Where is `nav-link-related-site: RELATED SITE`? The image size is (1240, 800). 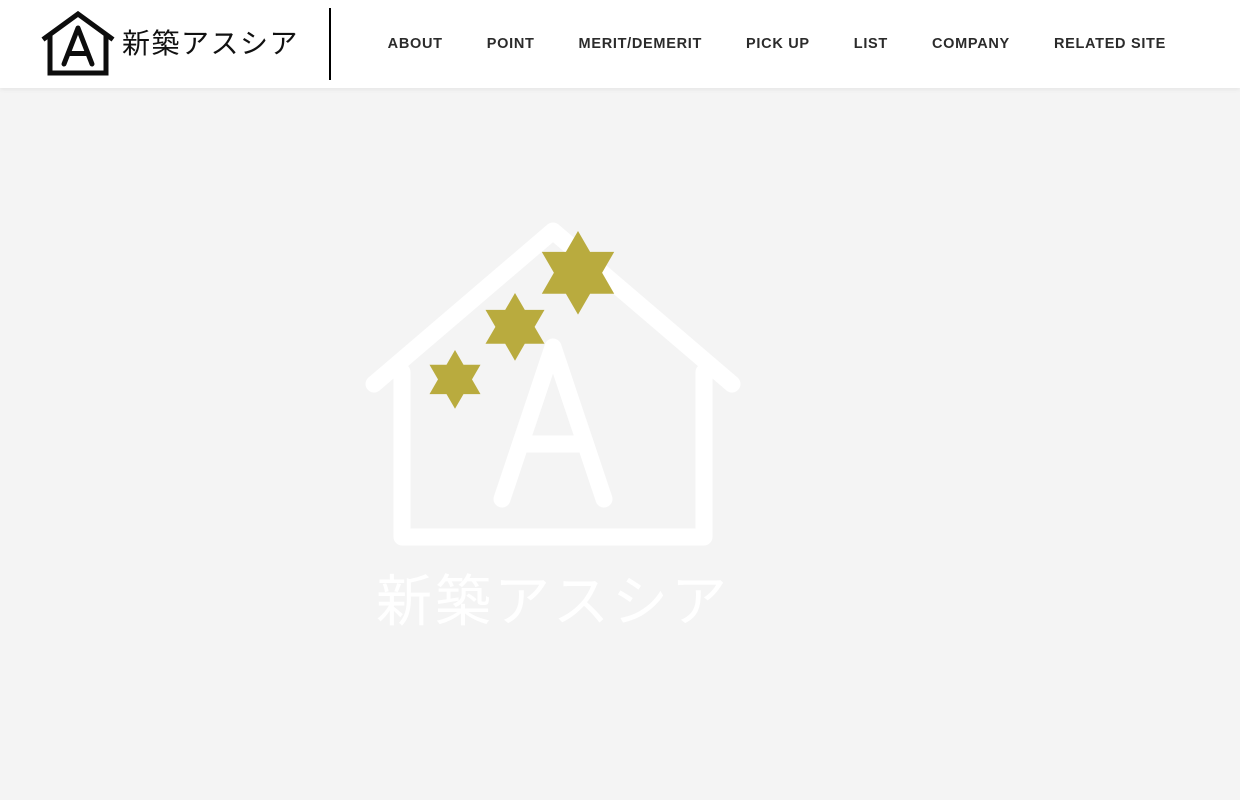
nav-link-related-site: RELATED SITE is located at coordinates (1110, 44).